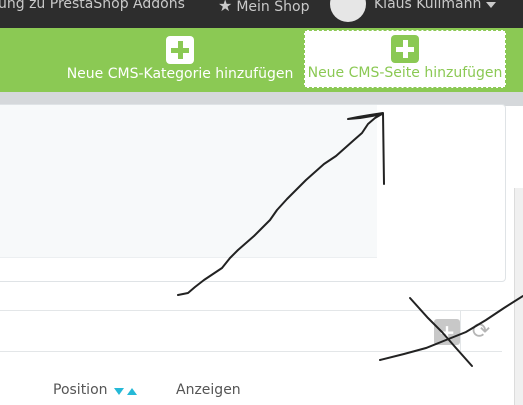 The image size is (523, 405). I want to click on add-icon: +, so click(447, 332).